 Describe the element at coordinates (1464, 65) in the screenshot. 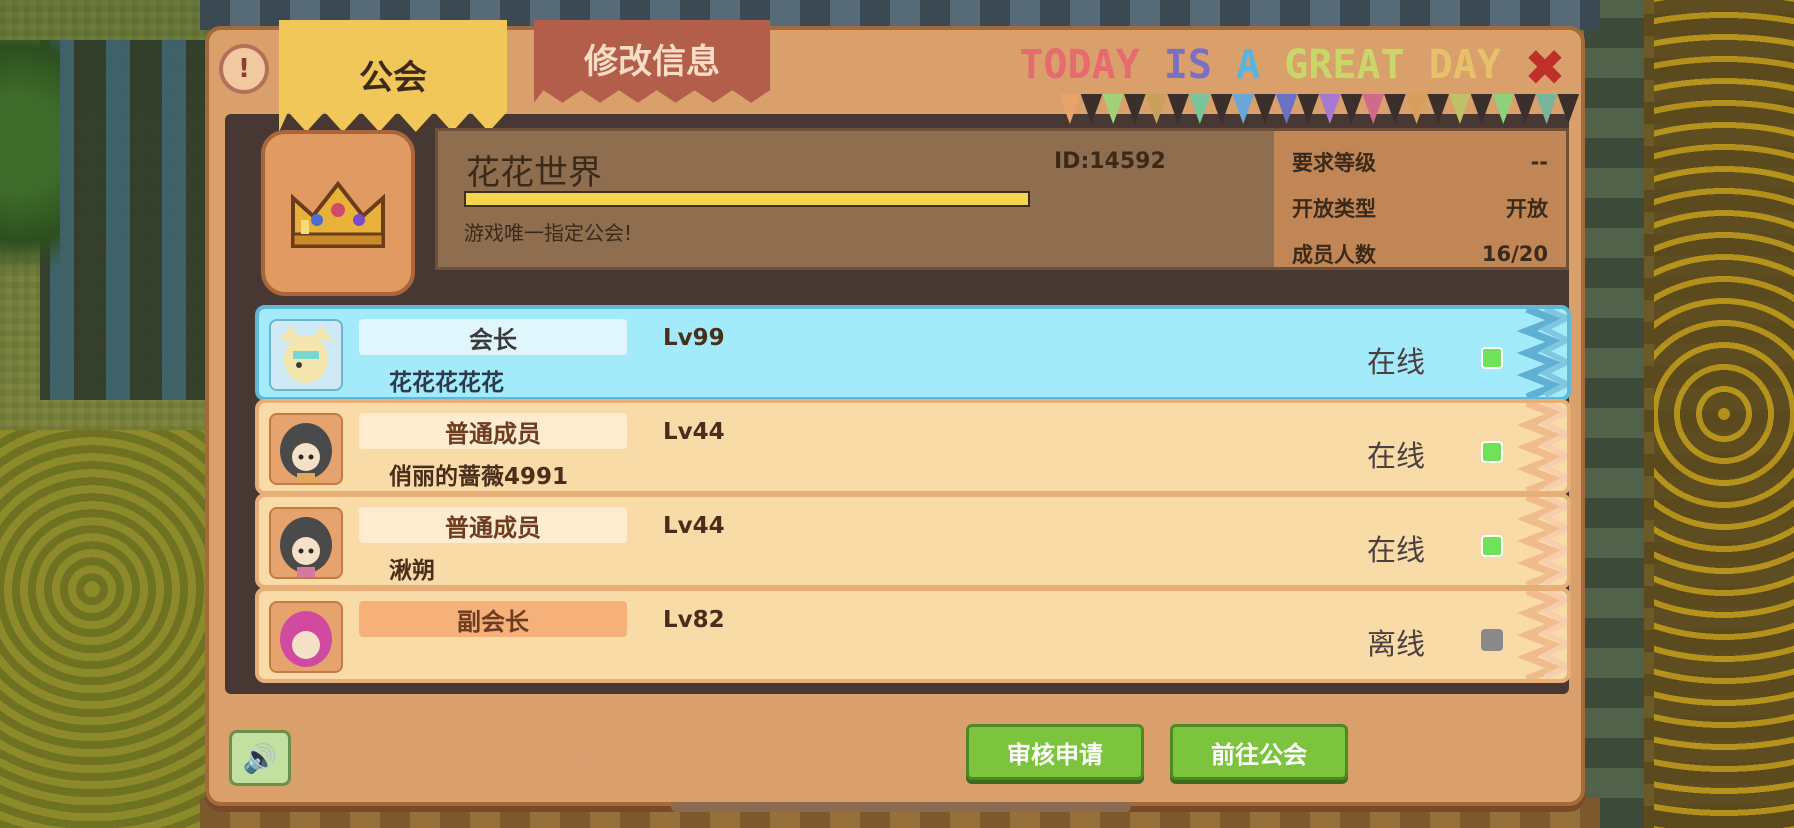

I see `banner-word: DAY` at that location.